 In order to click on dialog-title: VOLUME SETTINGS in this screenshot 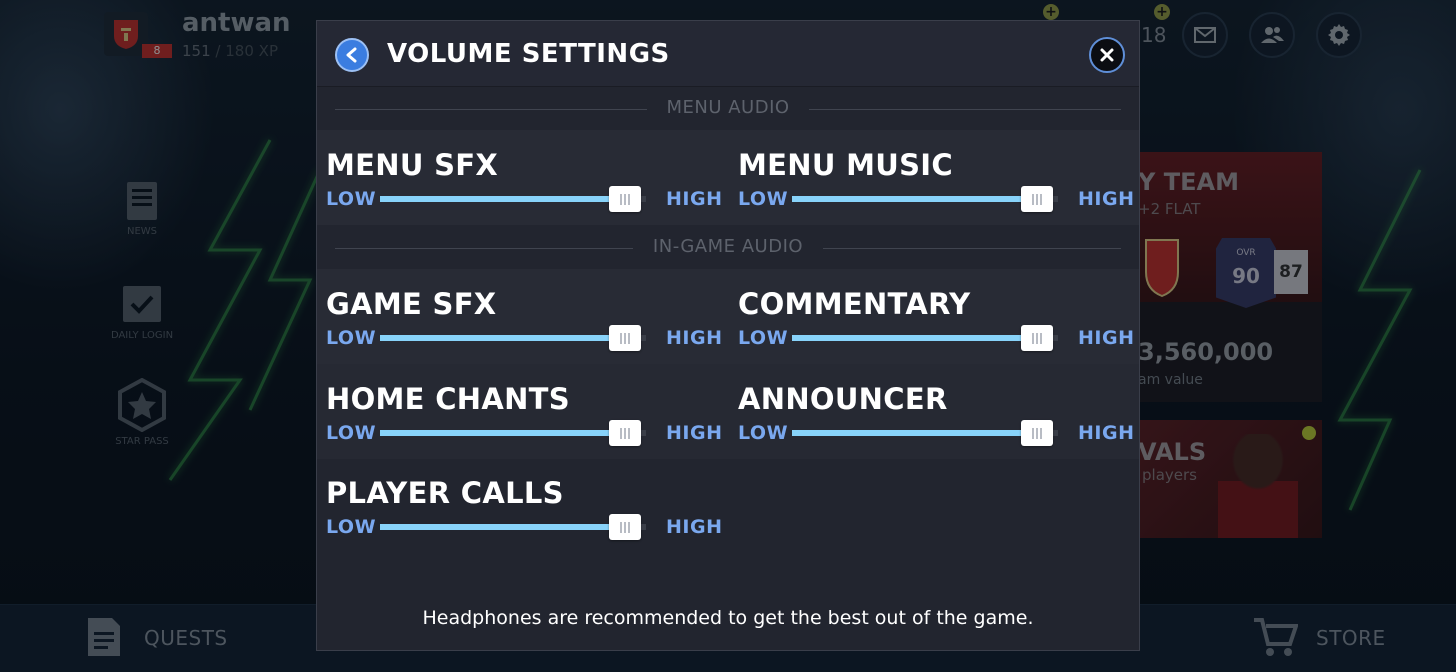, I will do `click(528, 54)`.